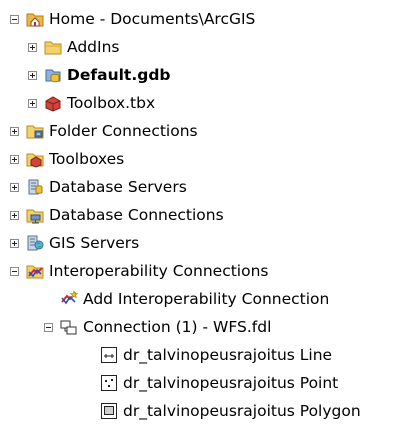 The width and height of the screenshot is (407, 428). I want to click on tree-item-label: Add Interoperability Connection, so click(206, 299).